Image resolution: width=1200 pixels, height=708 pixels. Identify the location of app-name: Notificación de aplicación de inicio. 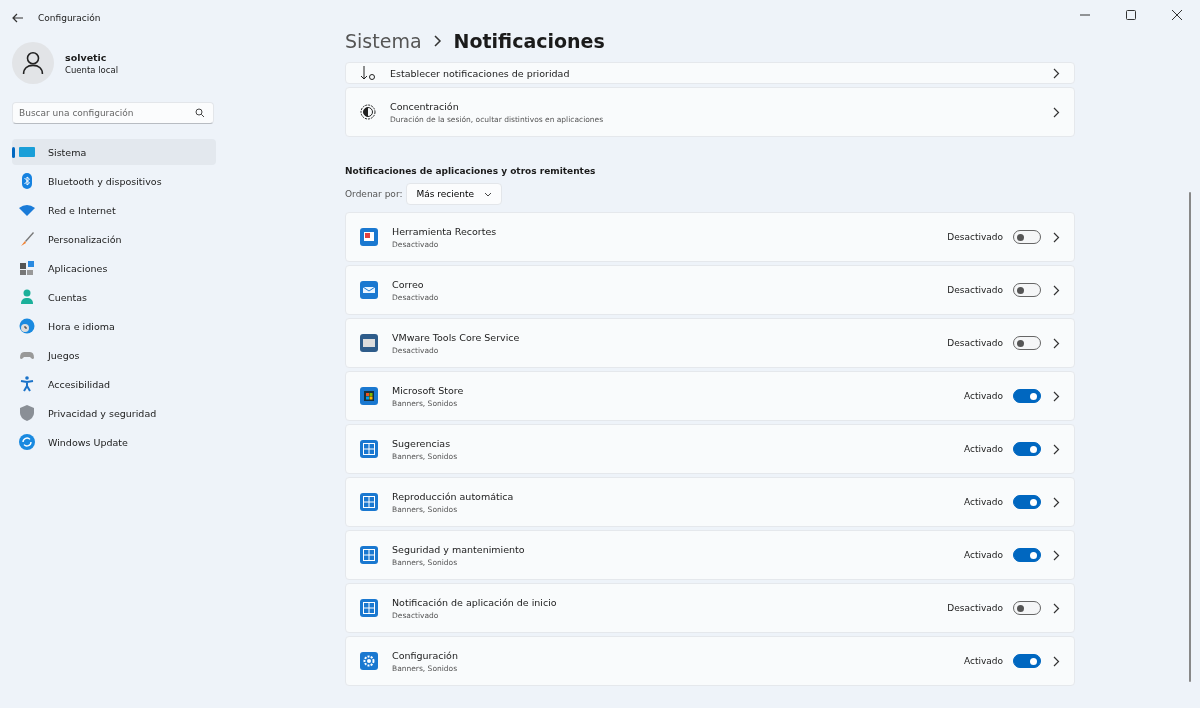
(475, 602).